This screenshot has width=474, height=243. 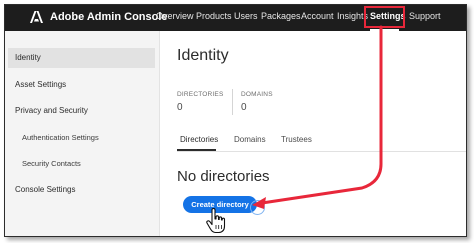 What do you see at coordinates (180, 107) in the screenshot?
I see `directories-count-value: 0` at bounding box center [180, 107].